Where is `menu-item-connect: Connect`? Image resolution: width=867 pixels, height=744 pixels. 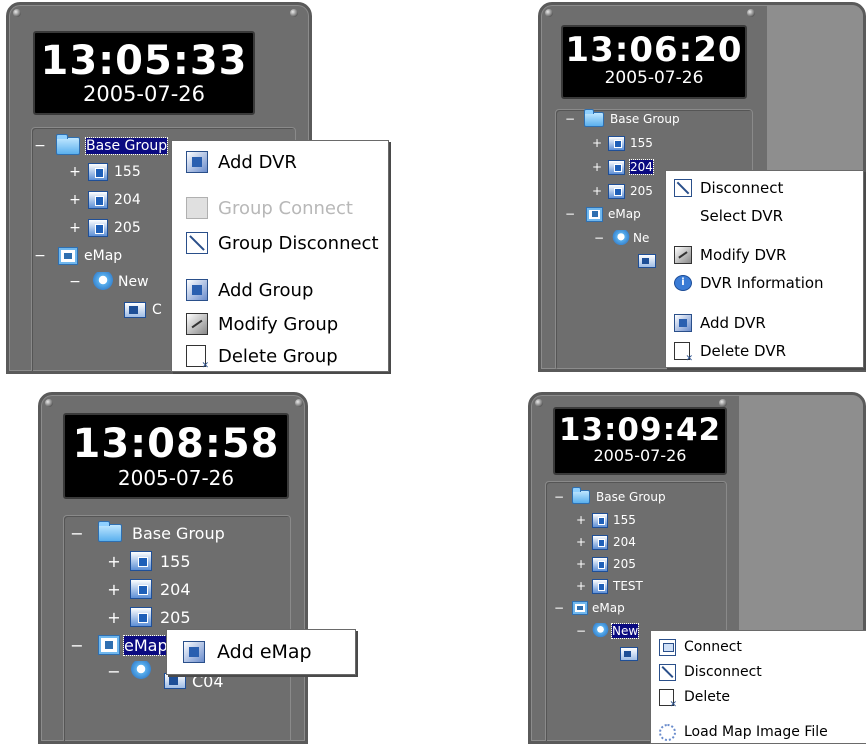 menu-item-connect: Connect is located at coordinates (758, 647).